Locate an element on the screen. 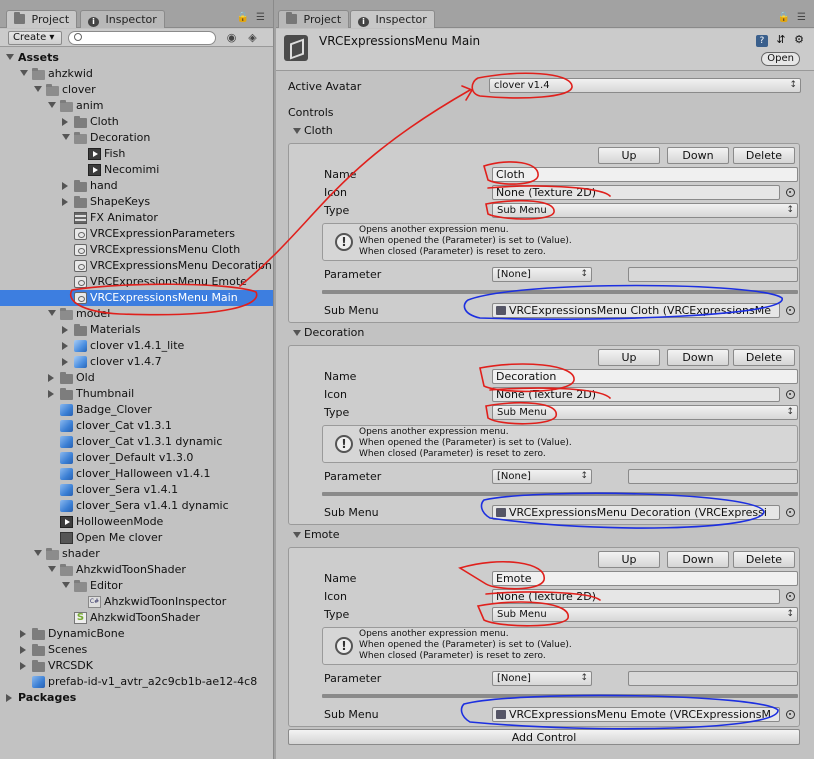 The image size is (814, 759). label-icon: ◈ is located at coordinates (252, 38).